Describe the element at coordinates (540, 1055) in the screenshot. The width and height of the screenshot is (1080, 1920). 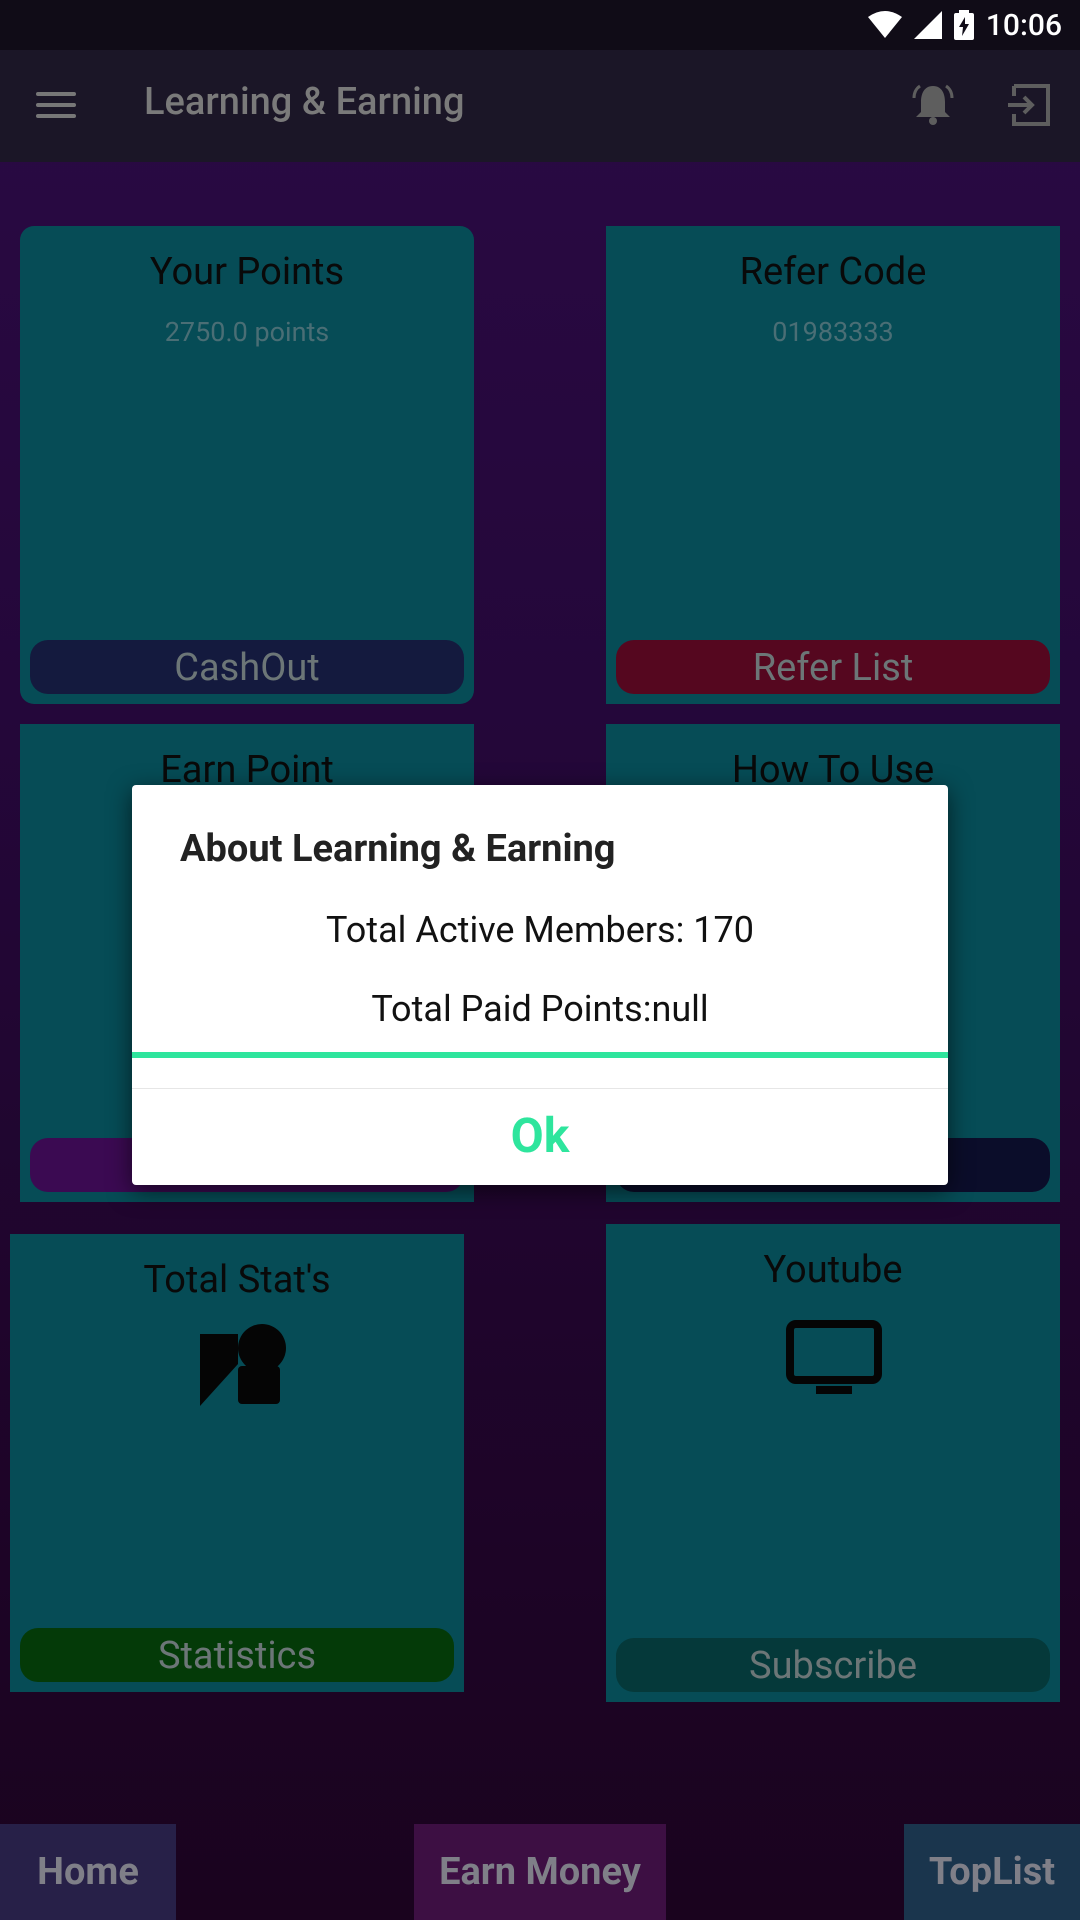
I see `dialog-accent-bar` at that location.